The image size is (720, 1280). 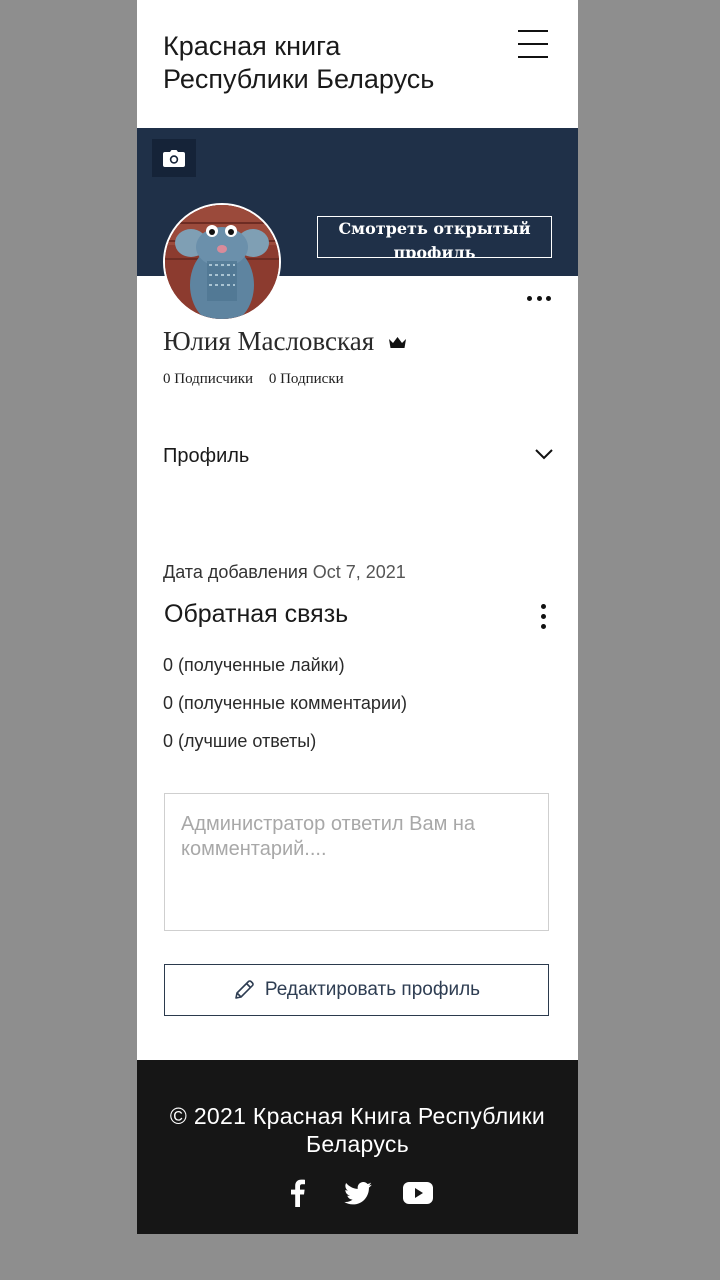 I want to click on copyright-text: © 2021 Красная Книга Республики Беларусь, so click(x=357, y=1130).